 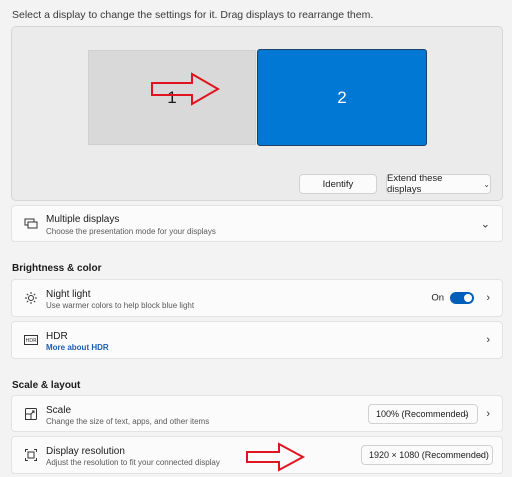 I want to click on hdr-card: HDR HDR More about HDR ›, so click(x=257, y=340).